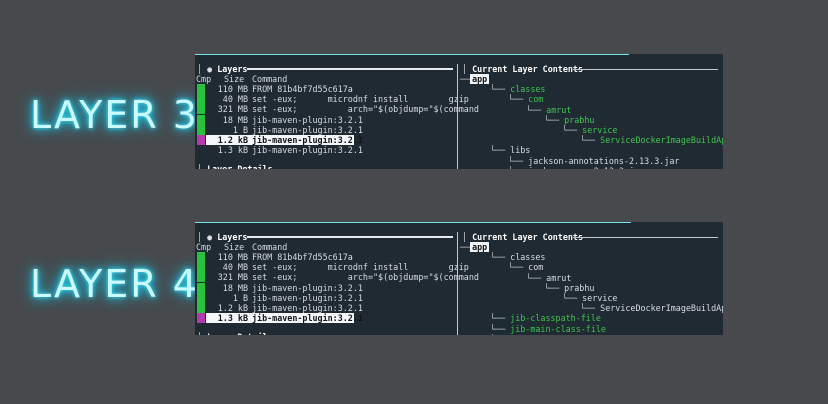 The height and width of the screenshot is (404, 828). I want to click on tree-node-label: amrut, so click(559, 109).